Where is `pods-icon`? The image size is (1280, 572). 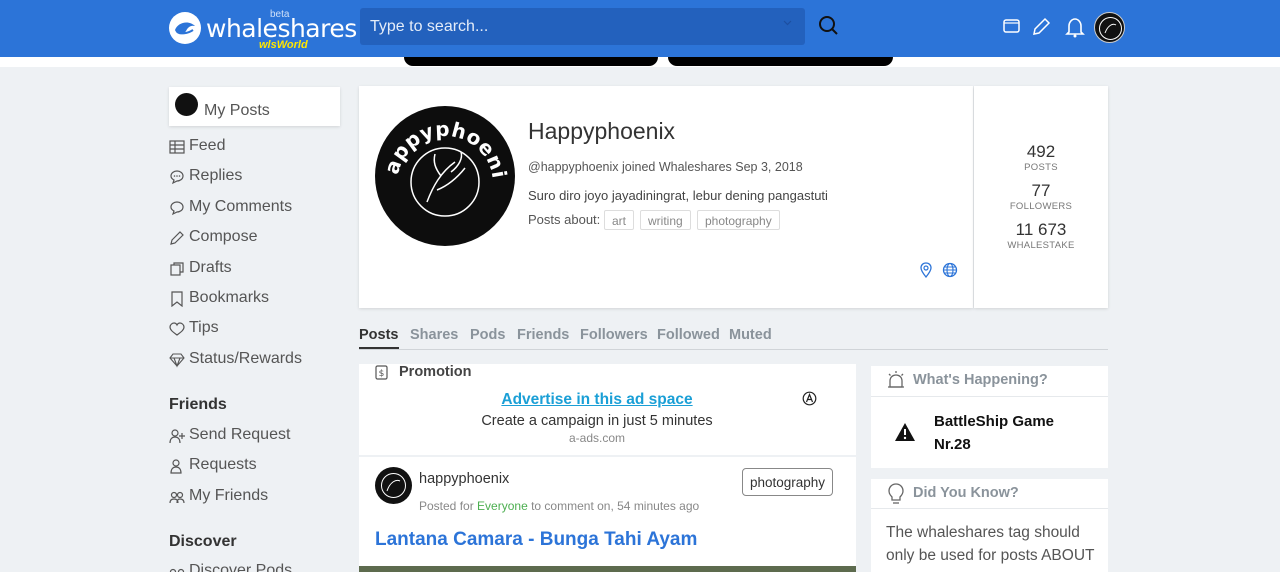 pods-icon is located at coordinates (177, 570).